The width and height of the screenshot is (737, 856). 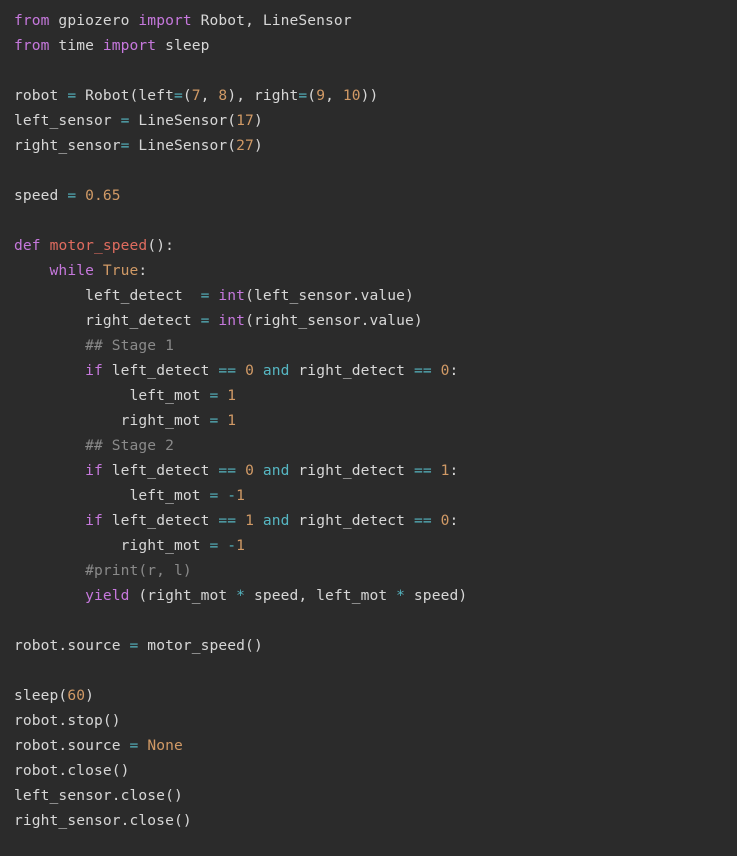 What do you see at coordinates (375, 645) in the screenshot?
I see `code-line: robot.source = motor_speed()` at bounding box center [375, 645].